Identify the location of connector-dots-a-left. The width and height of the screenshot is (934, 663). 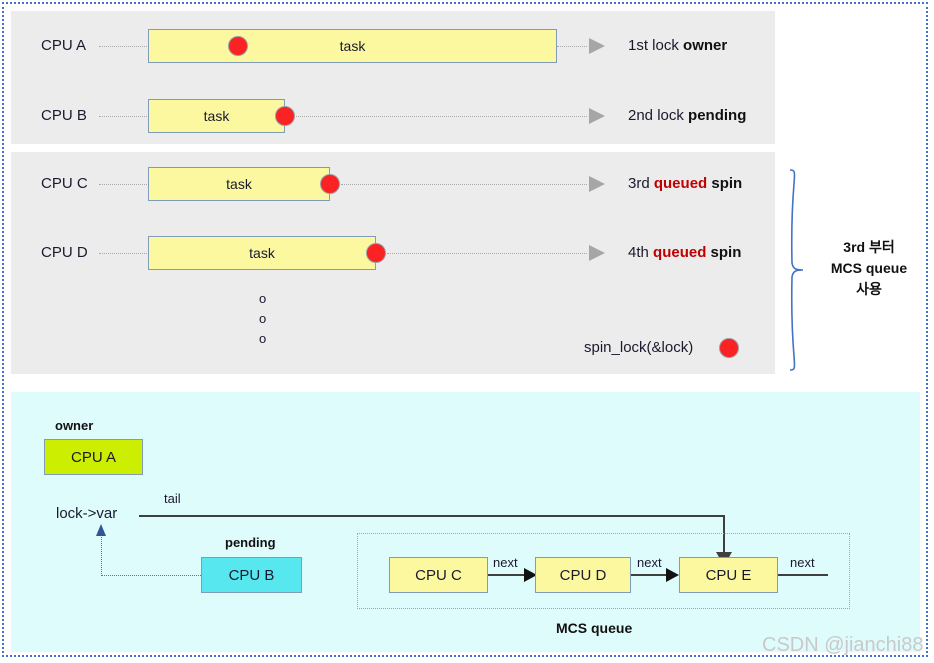
(123, 46).